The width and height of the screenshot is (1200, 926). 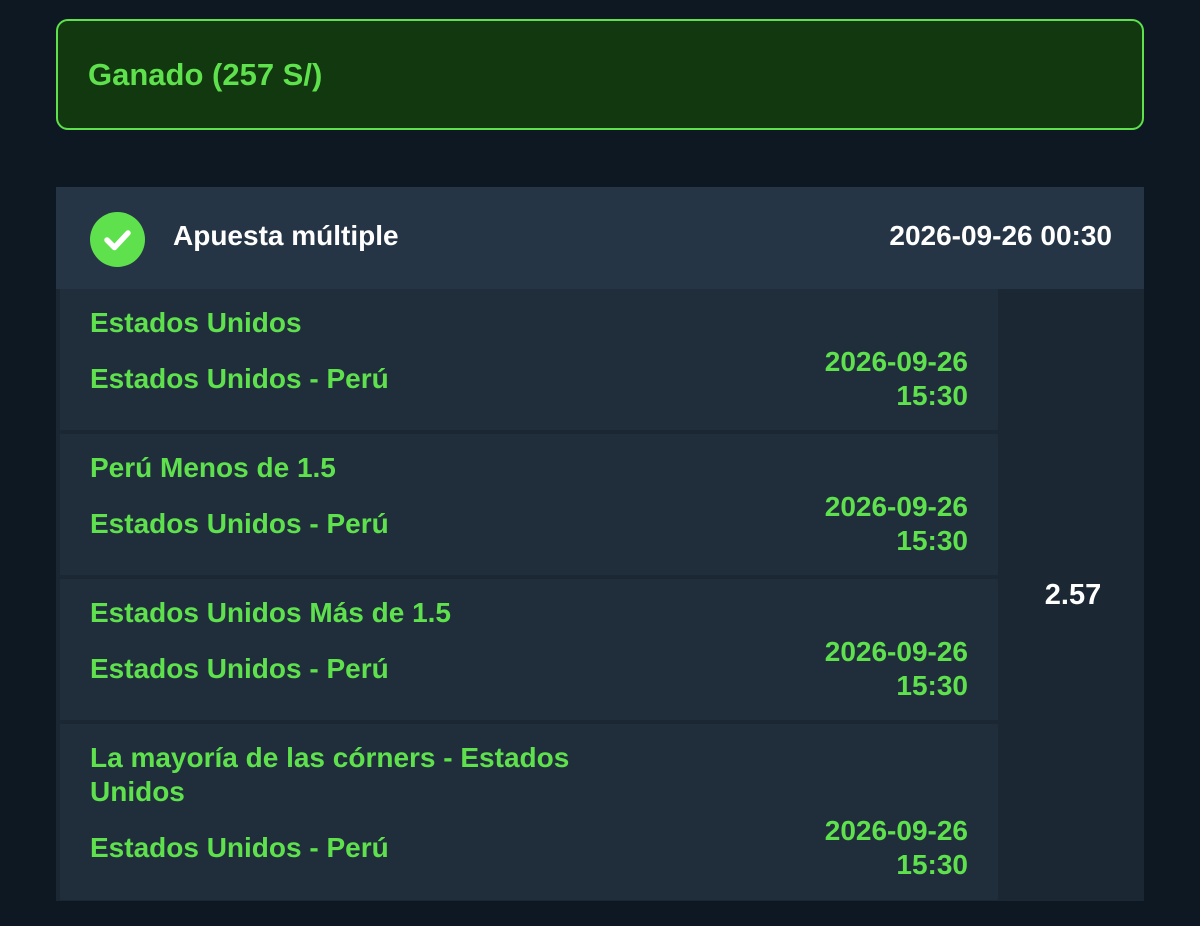 I want to click on total-odds: 2.57, so click(x=1073, y=594).